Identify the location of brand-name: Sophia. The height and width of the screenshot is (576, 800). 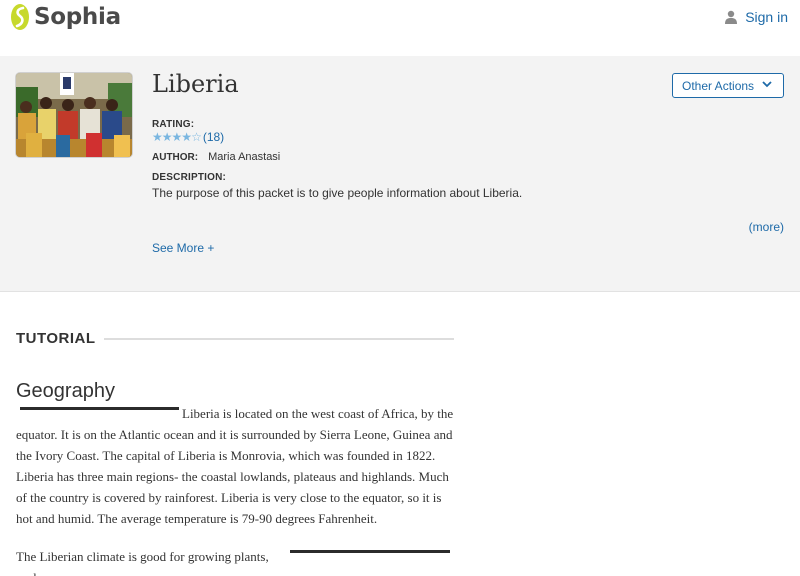
(77, 17).